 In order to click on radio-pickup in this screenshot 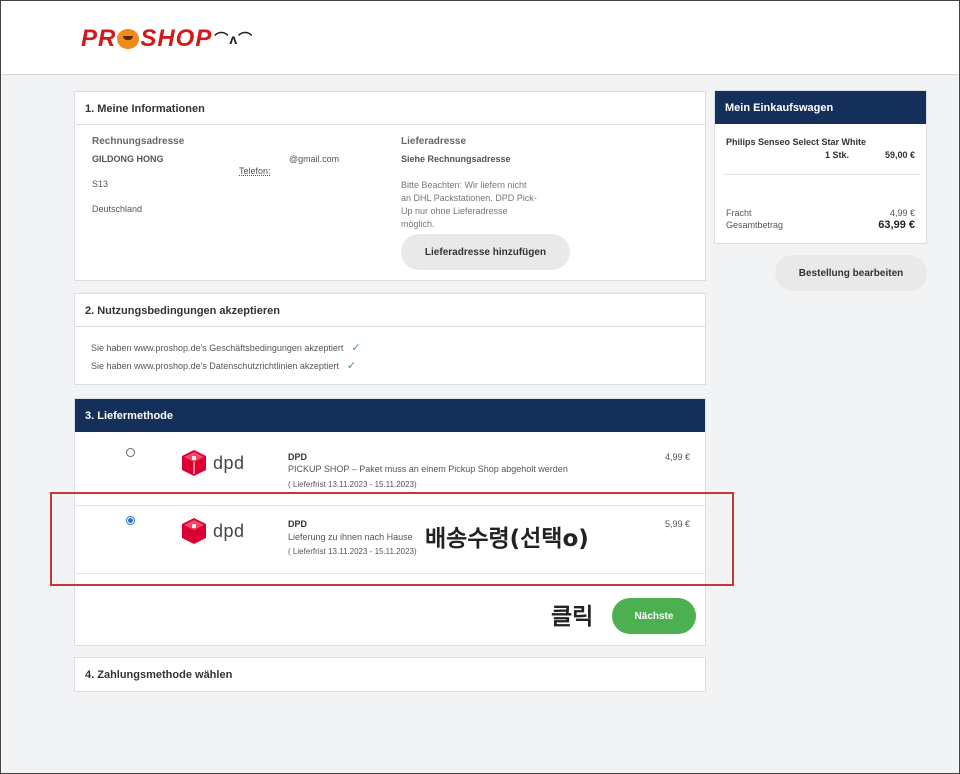, I will do `click(130, 452)`.